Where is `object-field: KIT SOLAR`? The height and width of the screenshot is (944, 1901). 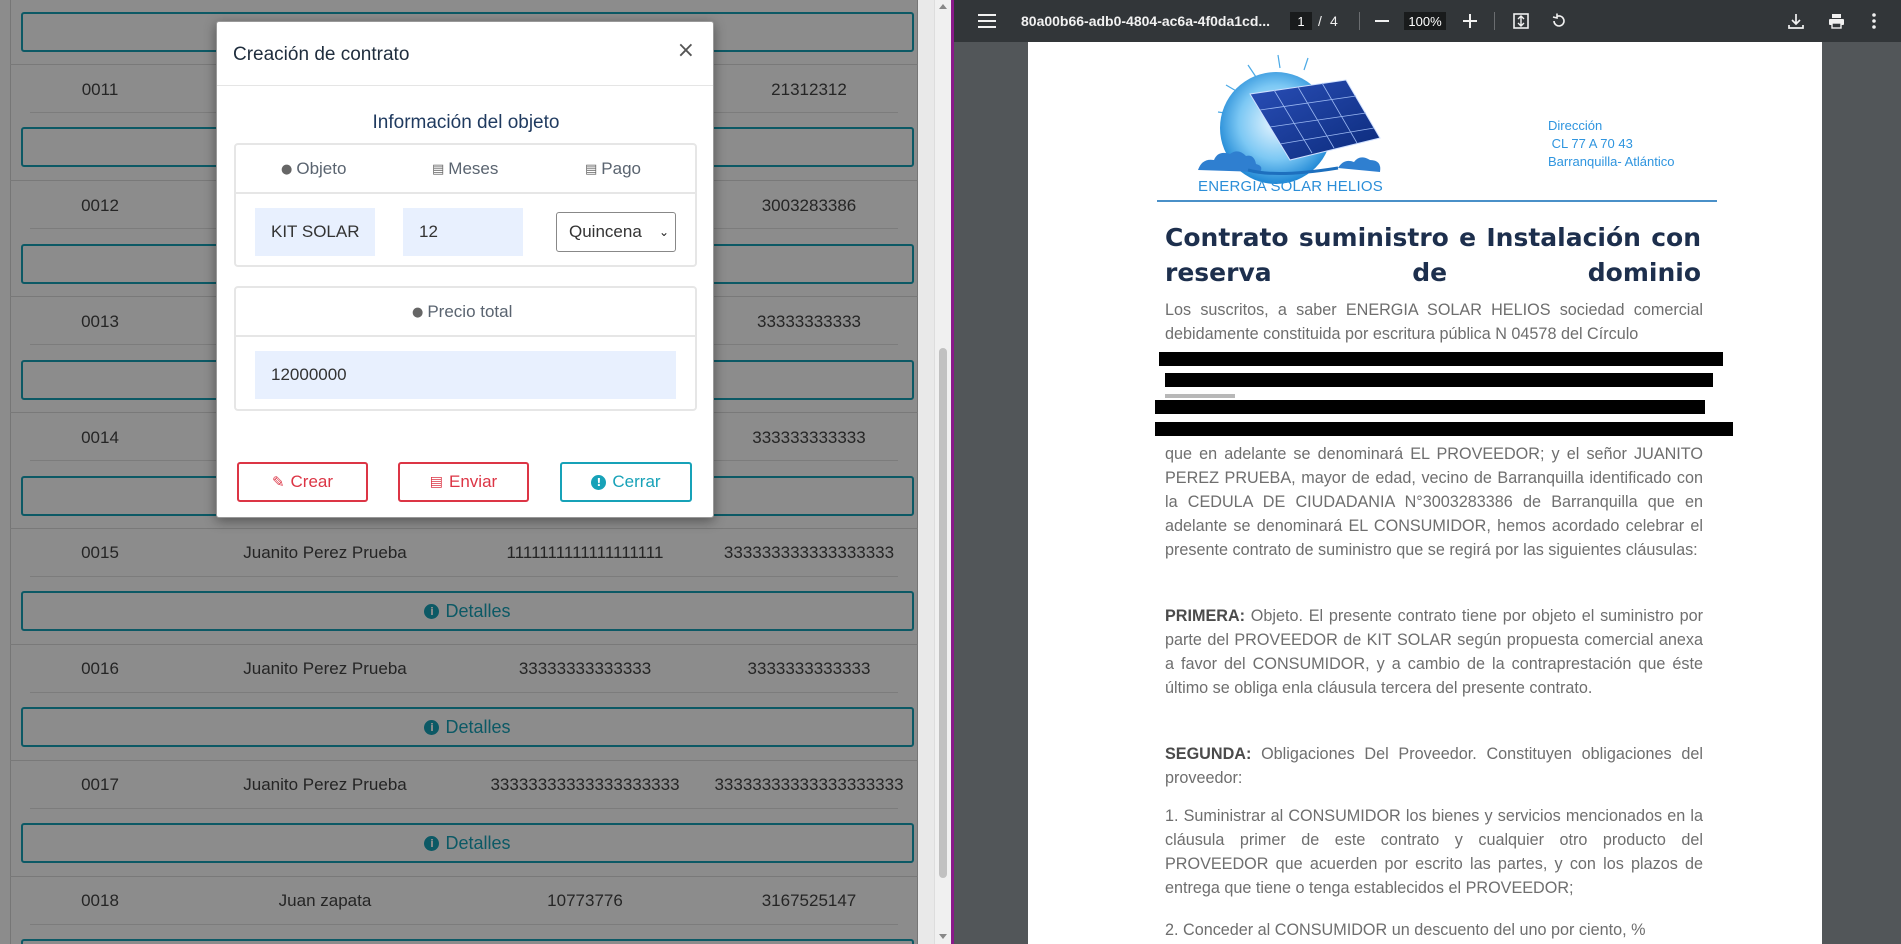 object-field: KIT SOLAR is located at coordinates (315, 232).